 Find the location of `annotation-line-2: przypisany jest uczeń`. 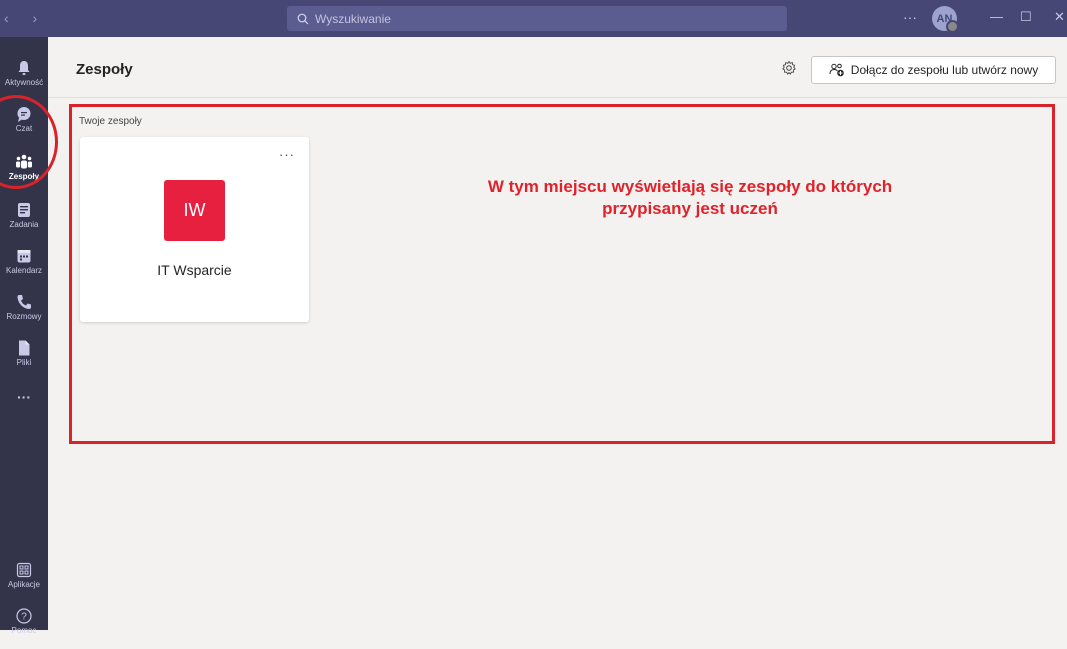

annotation-line-2: przypisany jest uczeń is located at coordinates (690, 208).